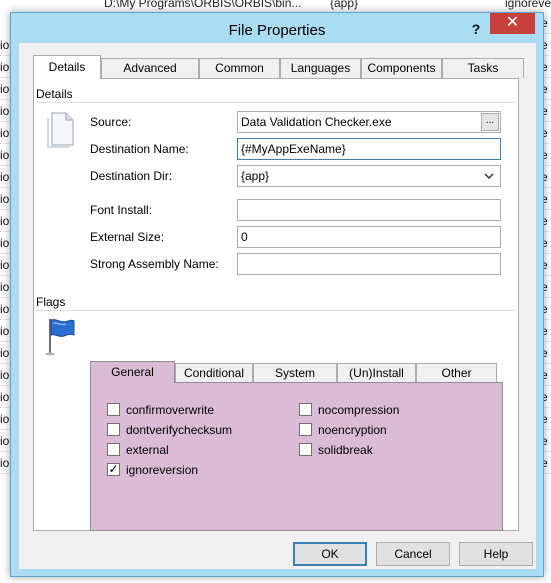  Describe the element at coordinates (179, 430) in the screenshot. I see `checkbox-label: dontverifychecksum` at that location.